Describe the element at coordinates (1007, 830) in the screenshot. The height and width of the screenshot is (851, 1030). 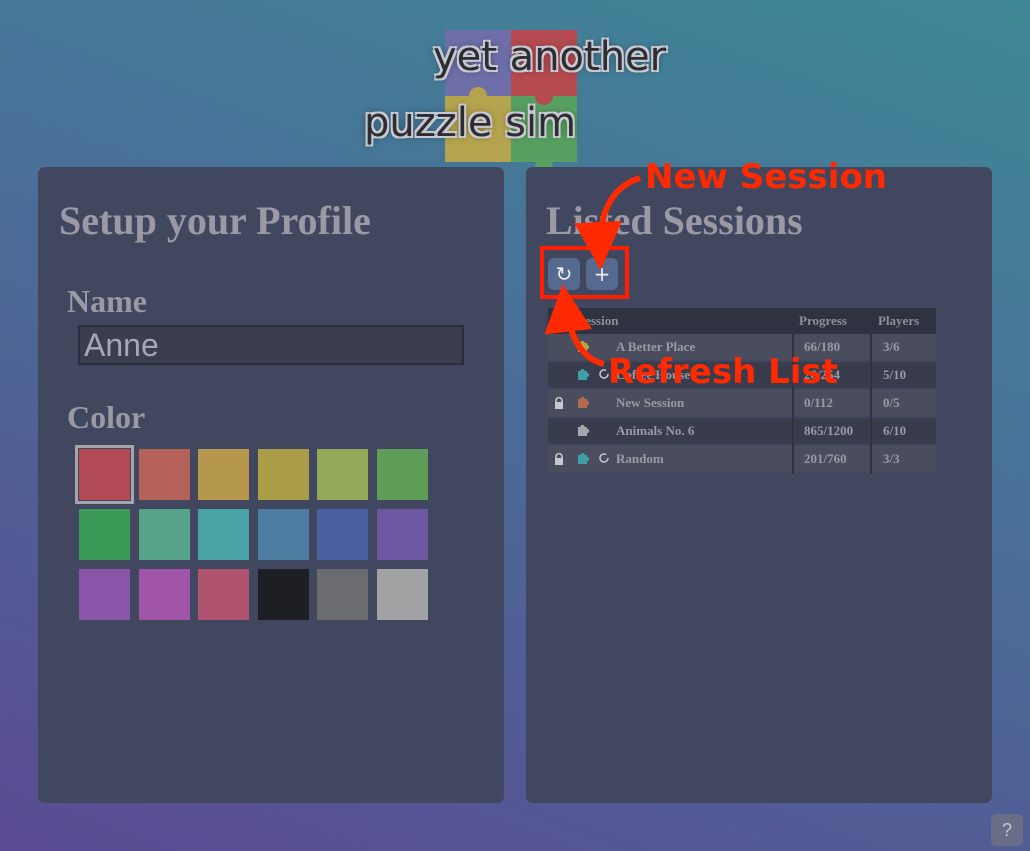
I see `help-button: ?` at that location.